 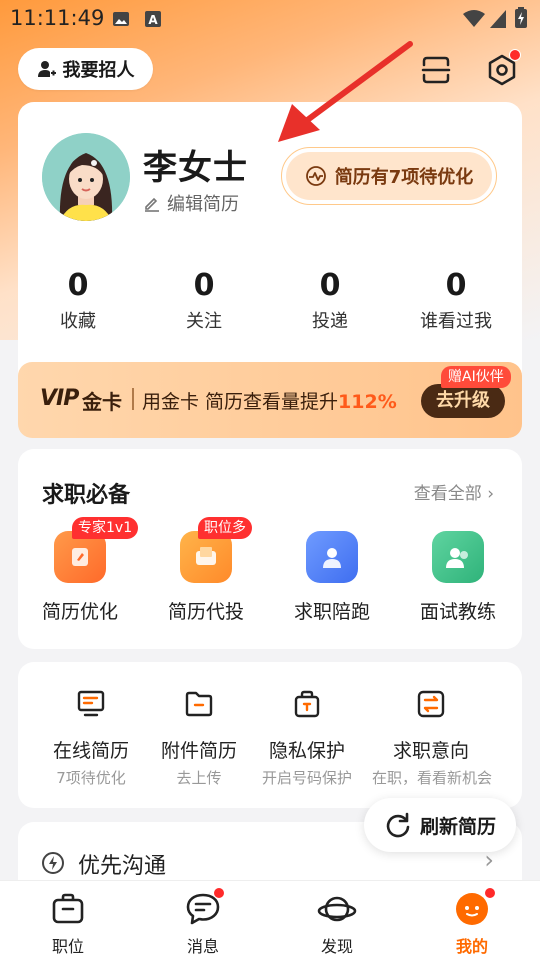 I want to click on vip-upgrade-button: 去升级, so click(x=463, y=401).